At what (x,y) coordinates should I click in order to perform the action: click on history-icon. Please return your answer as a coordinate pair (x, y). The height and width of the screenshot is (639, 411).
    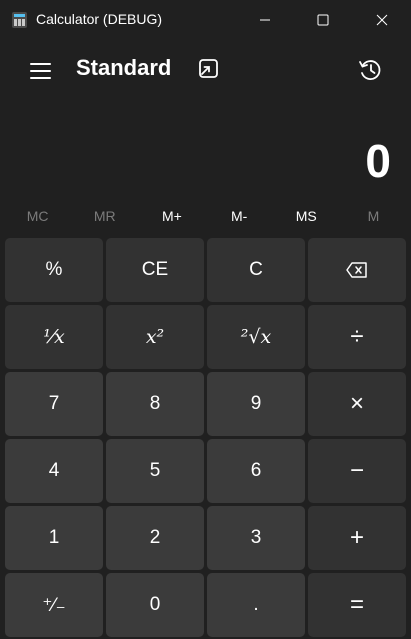
    Looking at the image, I should click on (370, 70).